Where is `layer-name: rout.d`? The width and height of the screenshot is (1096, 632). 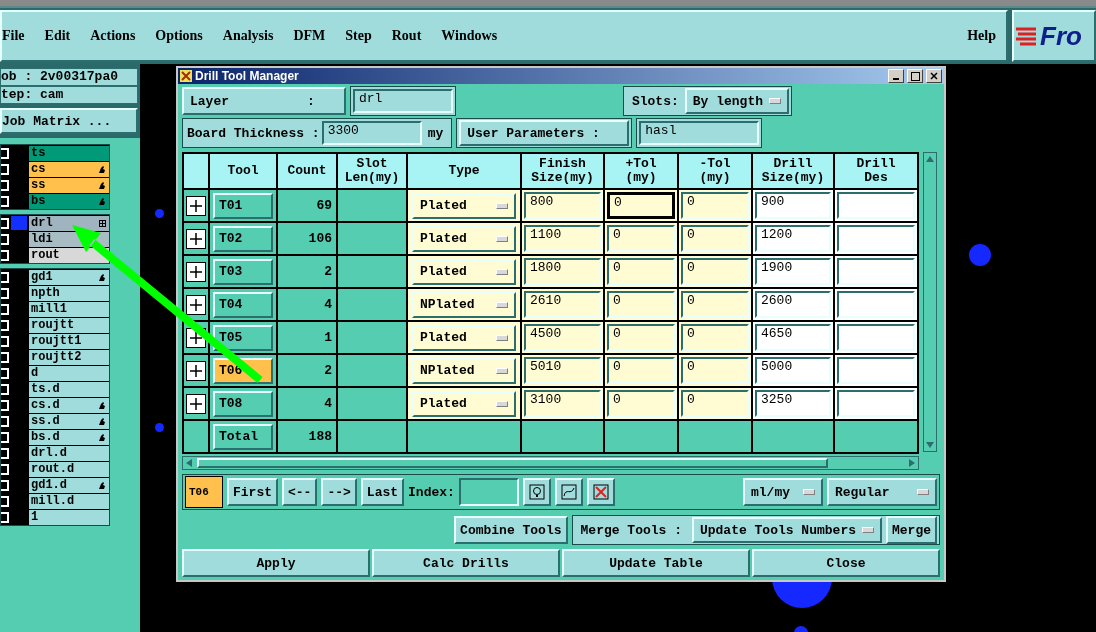 layer-name: rout.d is located at coordinates (69, 469).